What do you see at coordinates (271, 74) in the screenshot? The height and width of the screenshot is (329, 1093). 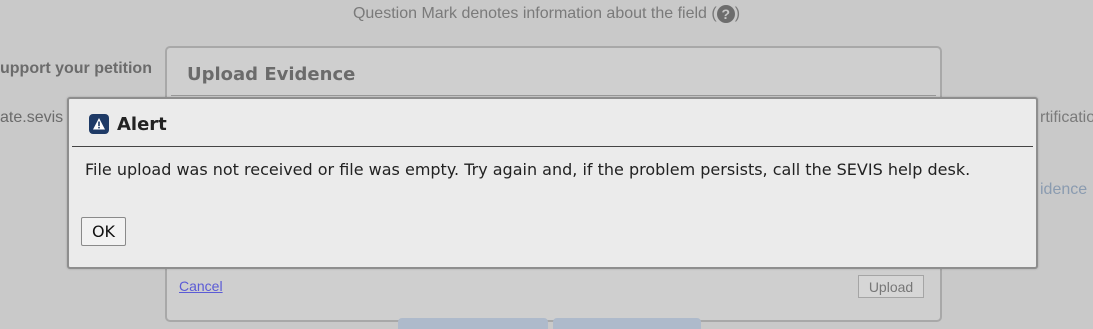 I see `upload-dialog-title: Upload Evidence` at bounding box center [271, 74].